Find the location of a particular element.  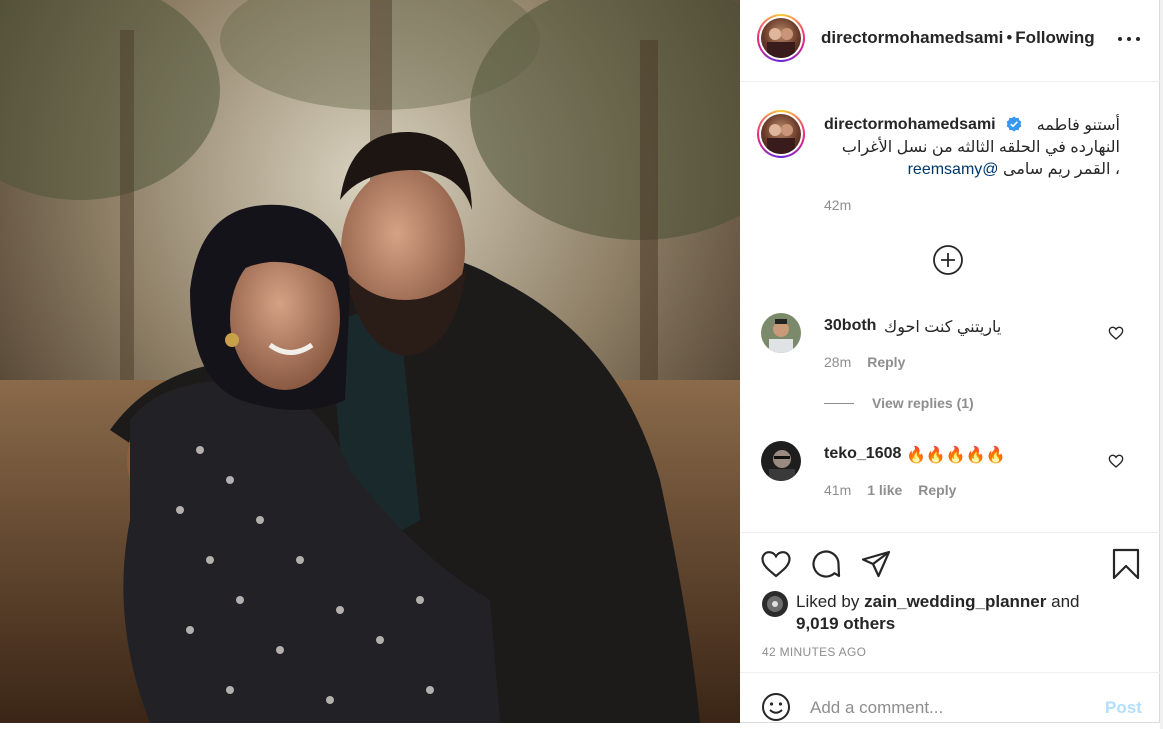

comment-likes: 1 like is located at coordinates (884, 490).